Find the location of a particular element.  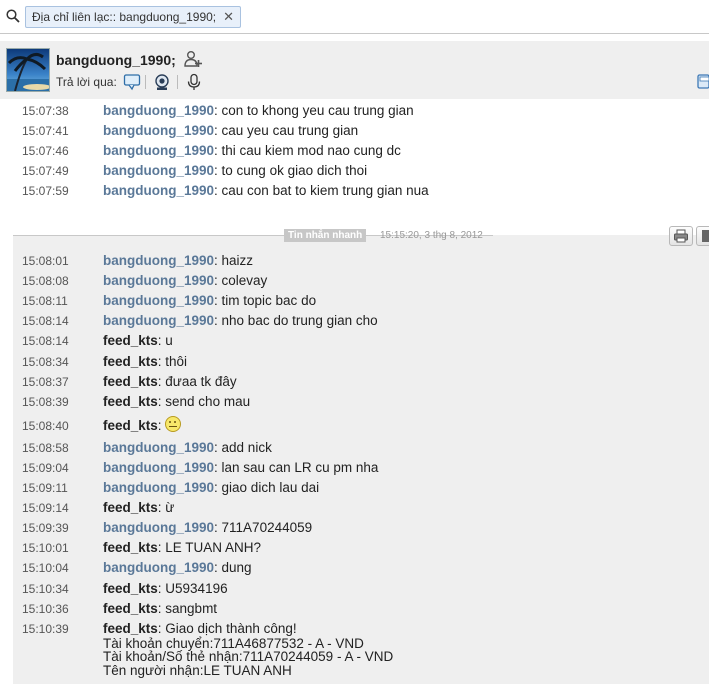

message-time: 15:08:08 is located at coordinates (45, 281).